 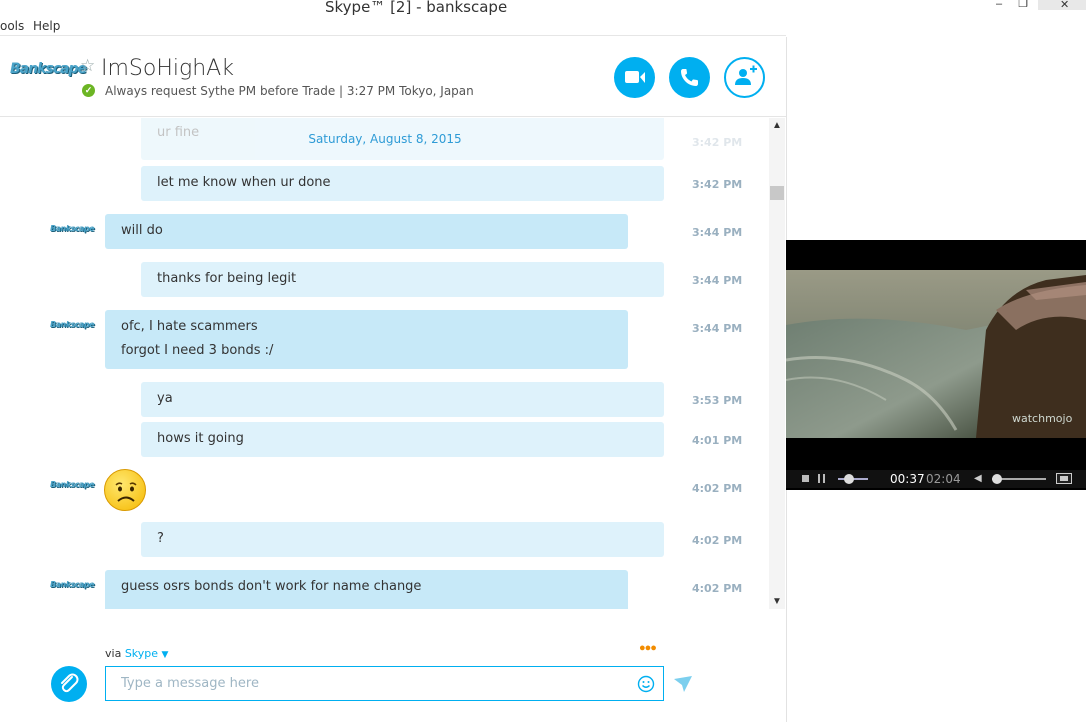 What do you see at coordinates (12, 26) in the screenshot?
I see `menu-tools: ools` at bounding box center [12, 26].